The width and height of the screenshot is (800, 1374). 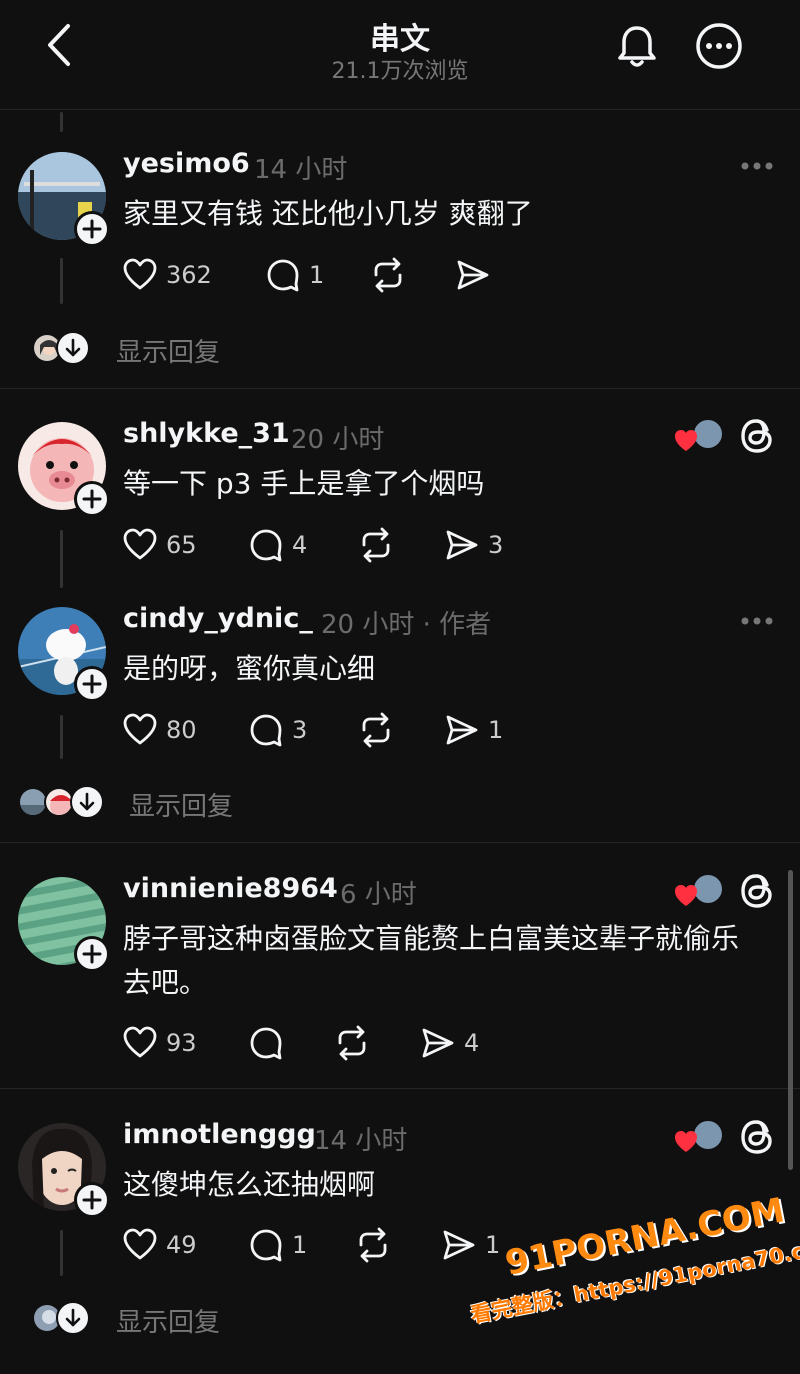 What do you see at coordinates (304, 483) in the screenshot?
I see `post-text: 等一下 p3 手上是拿了个烟吗` at bounding box center [304, 483].